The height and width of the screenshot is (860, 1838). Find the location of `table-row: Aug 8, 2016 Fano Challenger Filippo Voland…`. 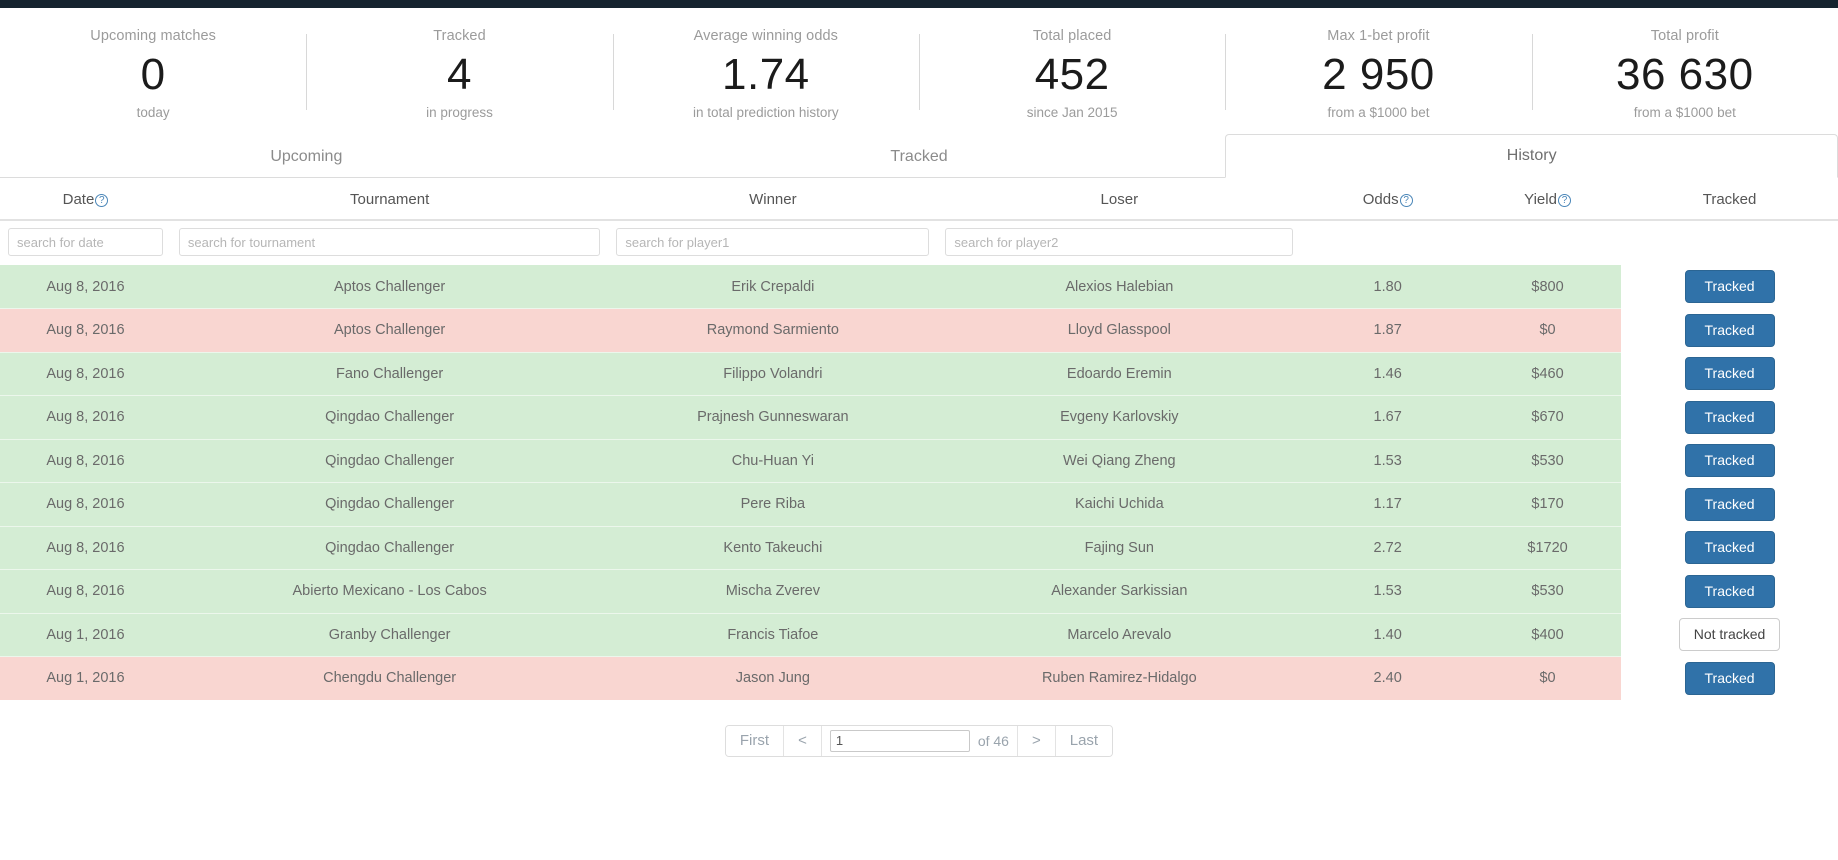

table-row: Aug 8, 2016 Fano Challenger Filippo Voland… is located at coordinates (919, 374).